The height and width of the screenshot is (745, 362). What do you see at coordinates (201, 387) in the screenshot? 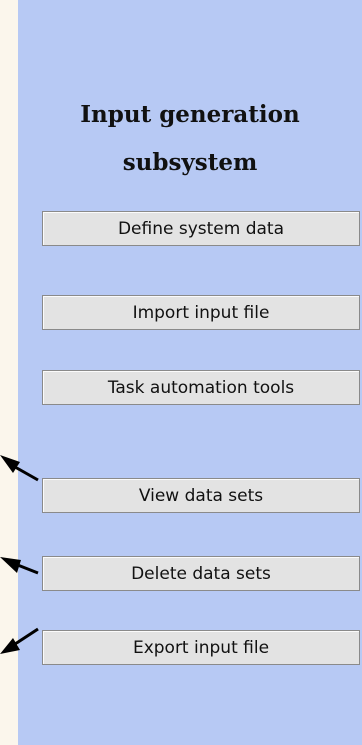
I see `task-automation-tools-button: Task automation tools` at bounding box center [201, 387].